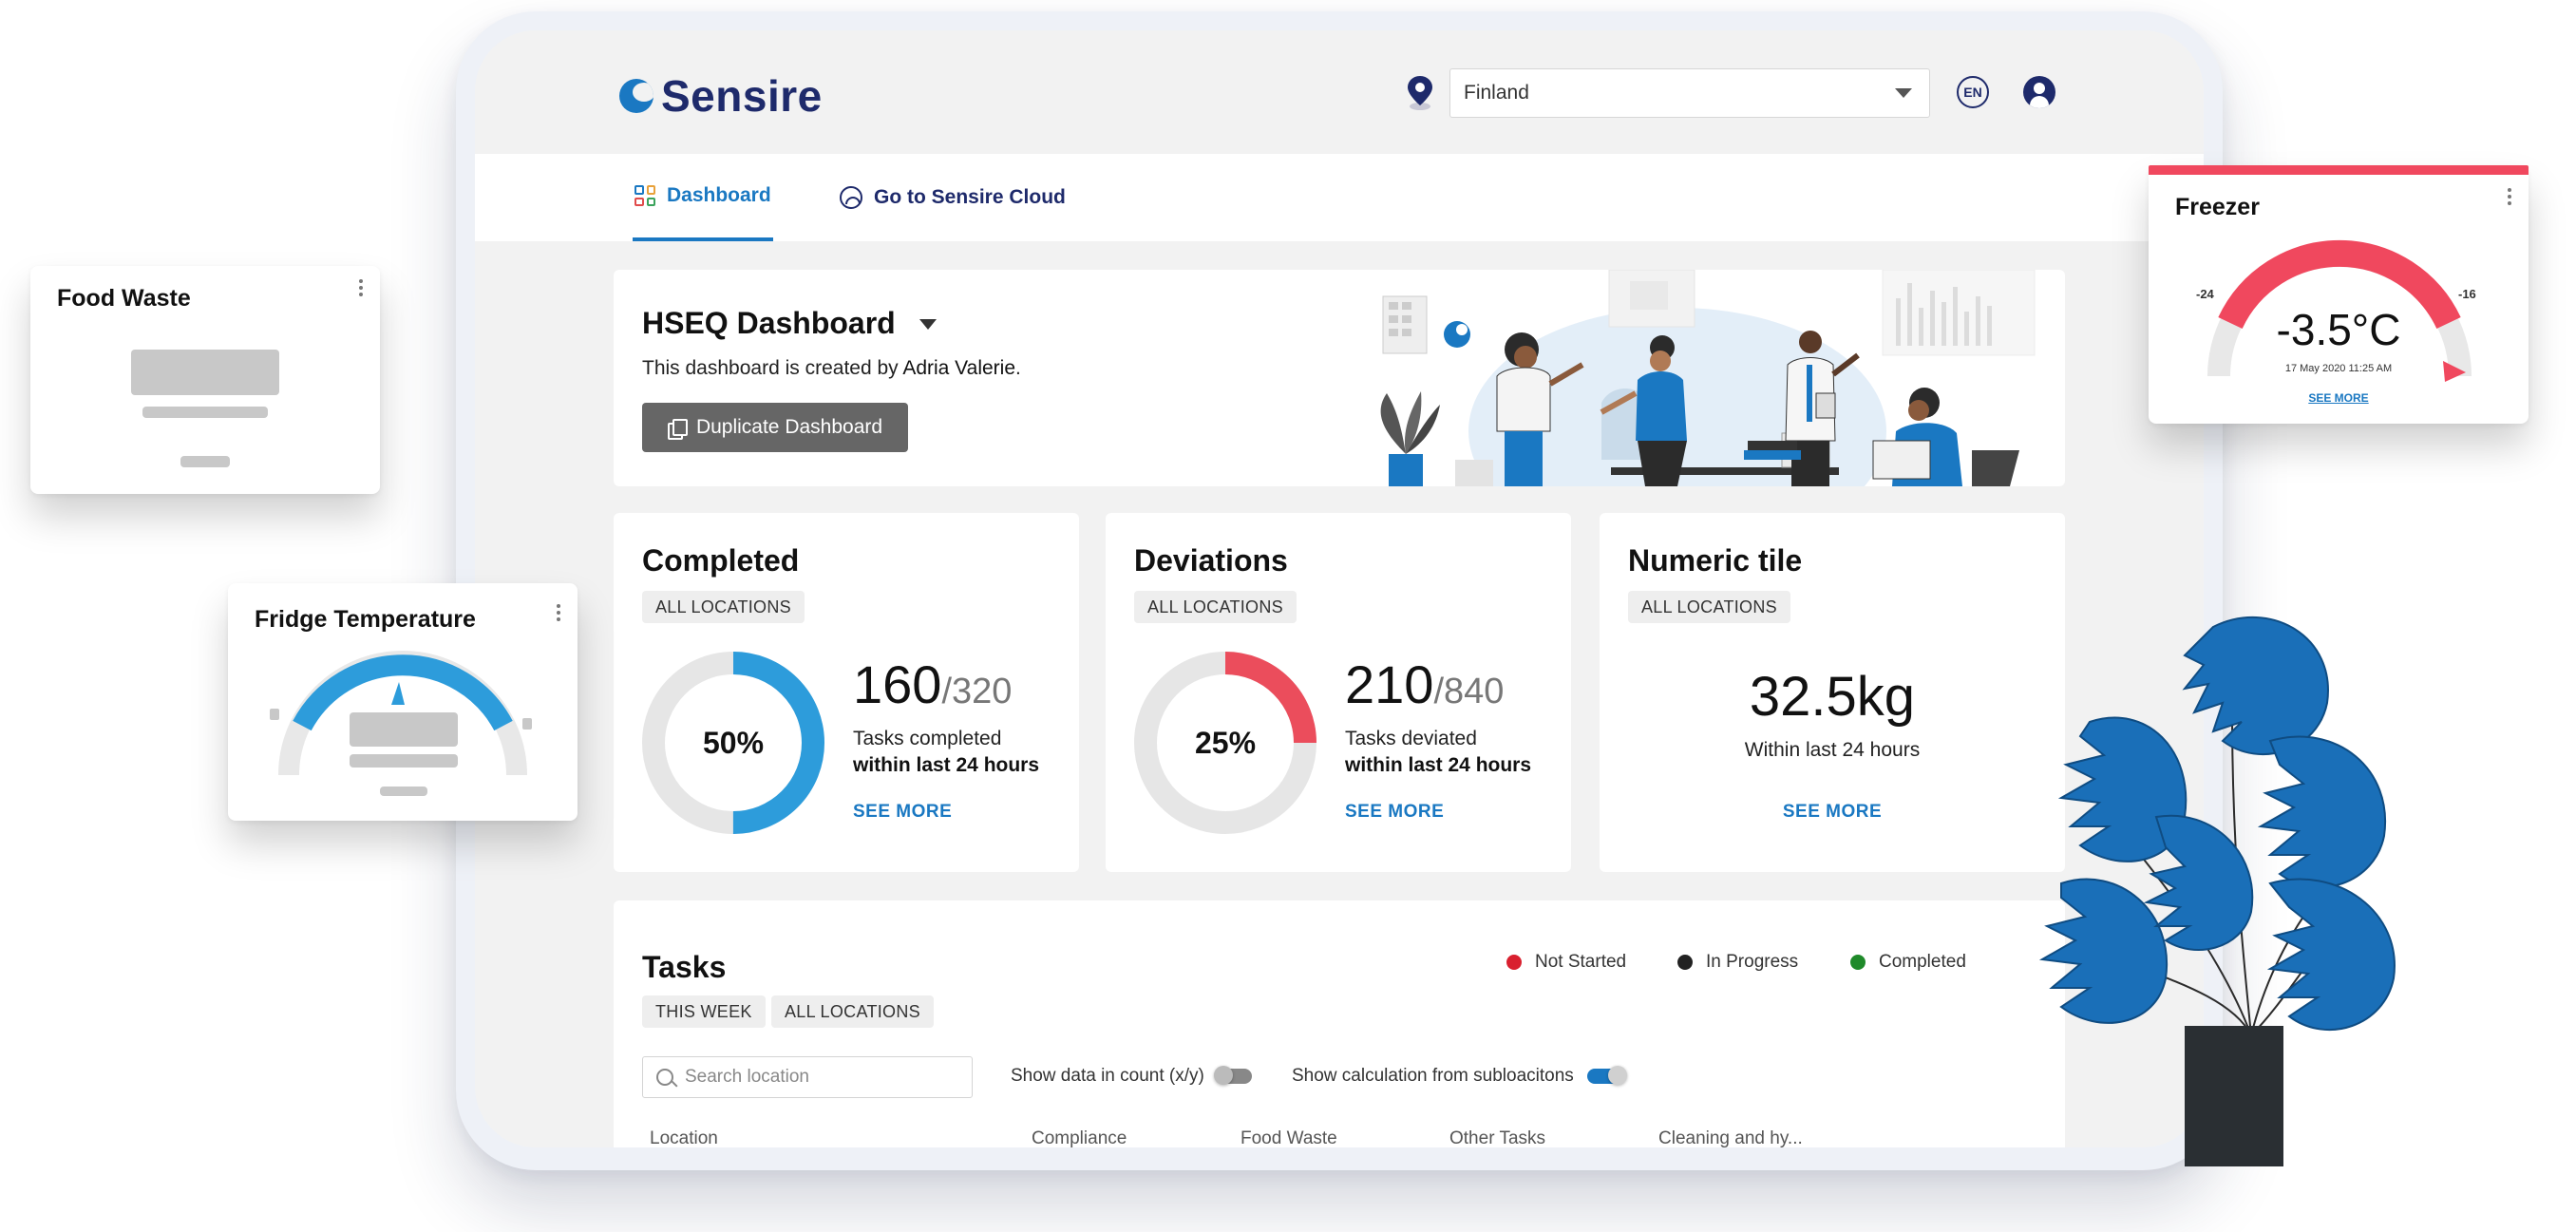  Describe the element at coordinates (1425, 684) in the screenshot. I see `deviations-count: 210/840` at that location.